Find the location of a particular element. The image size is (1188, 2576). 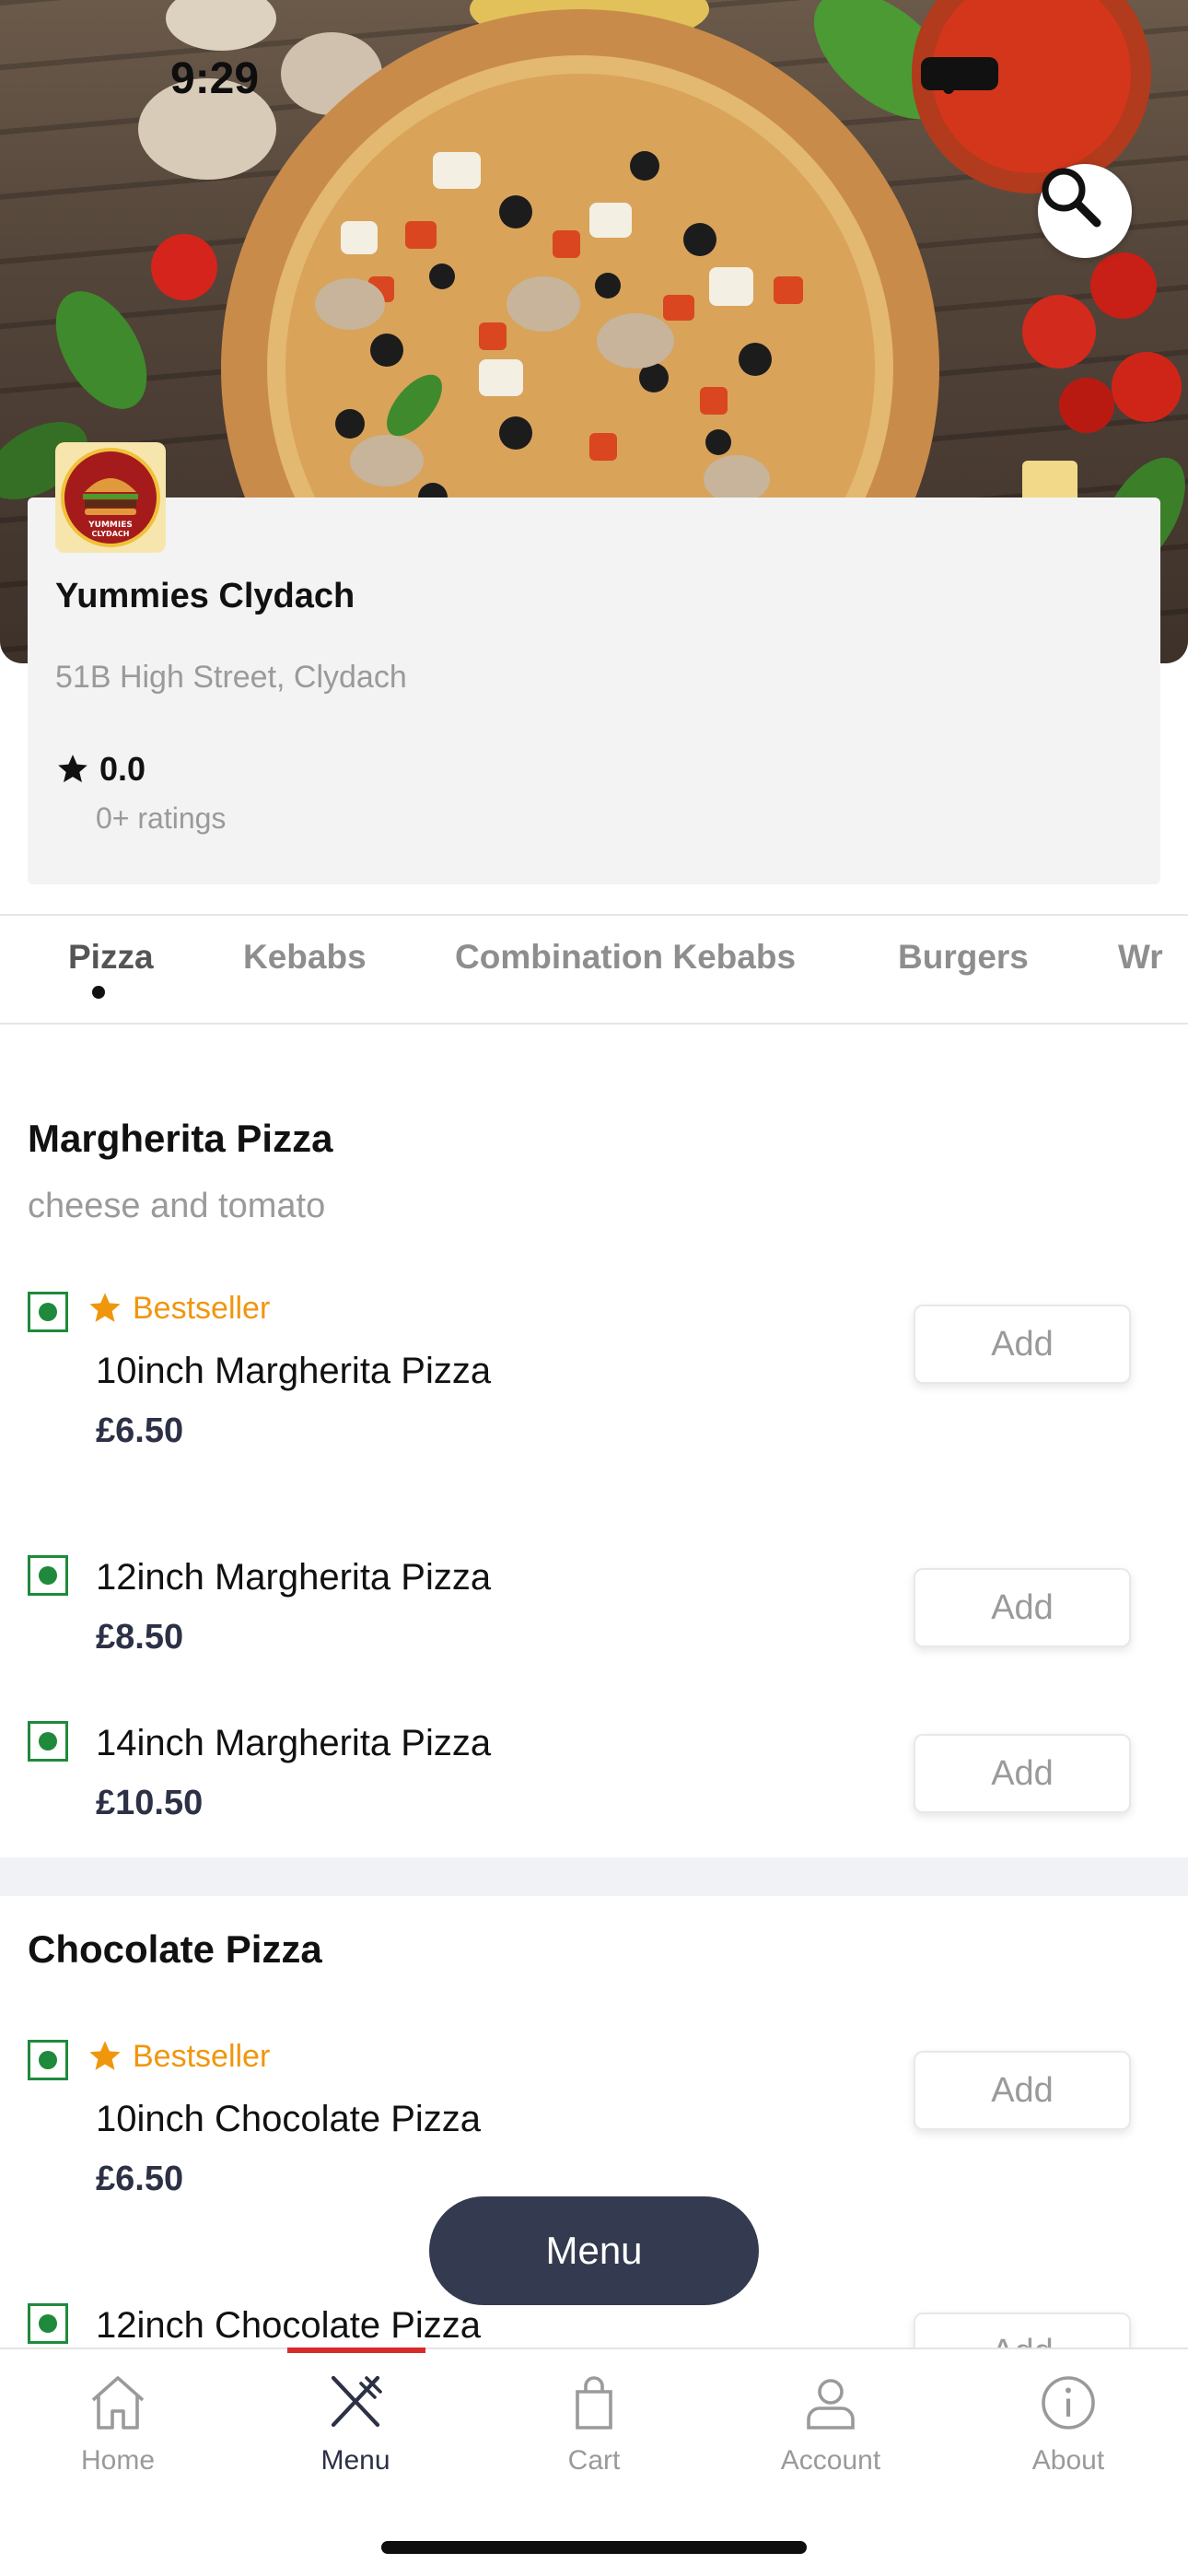

status-icons is located at coordinates (959, 75).